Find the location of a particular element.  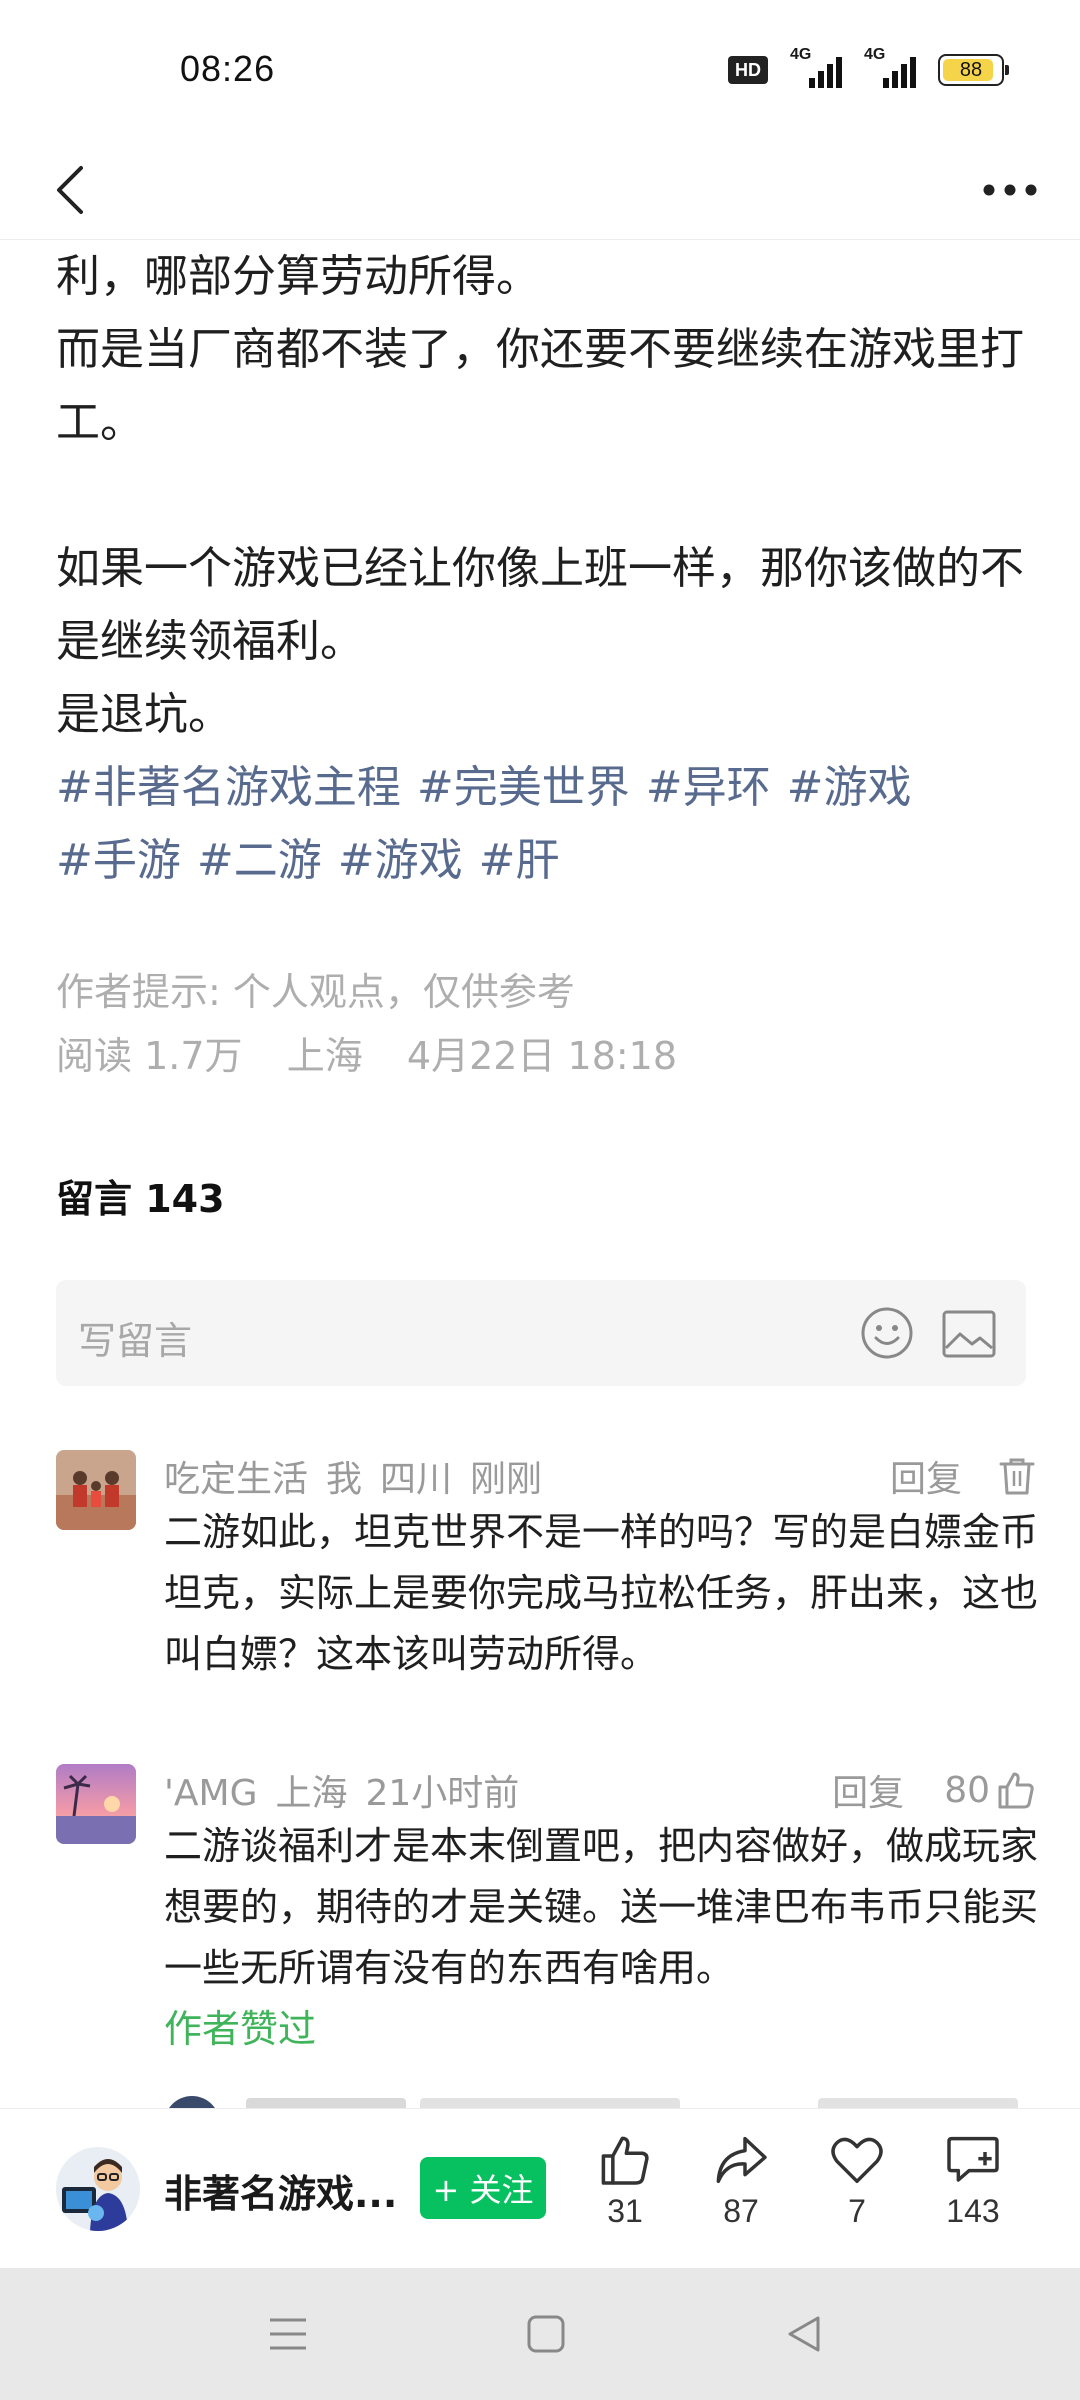

signal-icon: 4G is located at coordinates (816, 67).